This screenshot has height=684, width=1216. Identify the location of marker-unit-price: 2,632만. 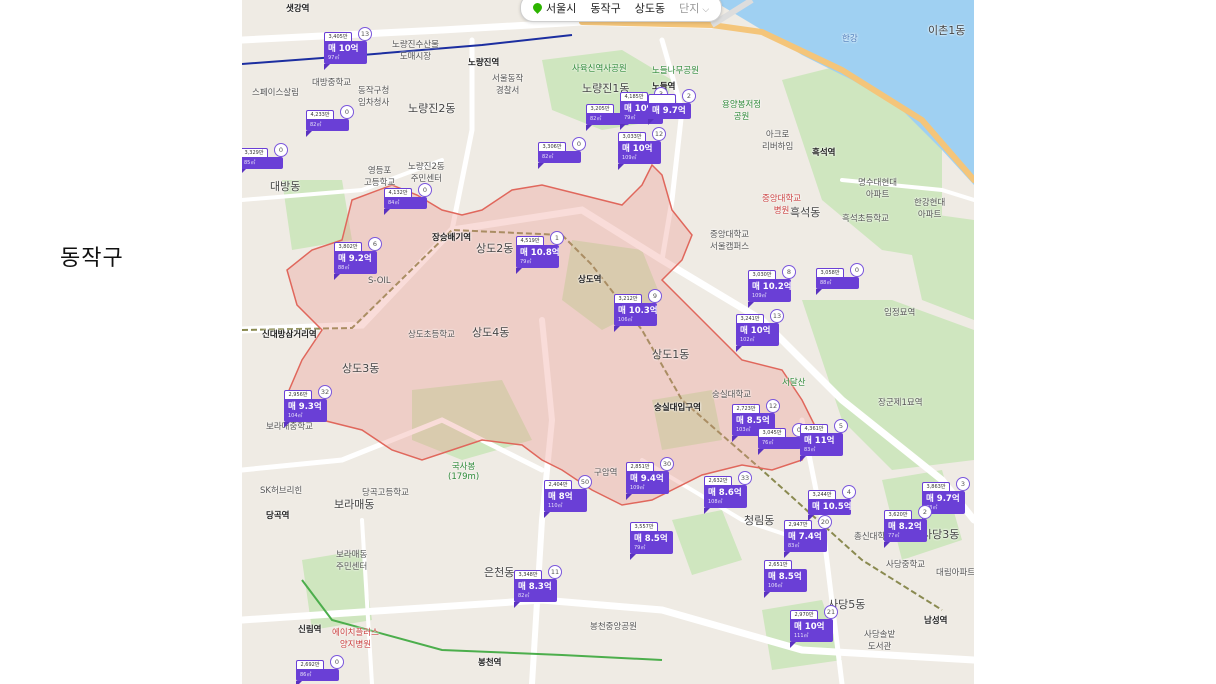
(718, 480).